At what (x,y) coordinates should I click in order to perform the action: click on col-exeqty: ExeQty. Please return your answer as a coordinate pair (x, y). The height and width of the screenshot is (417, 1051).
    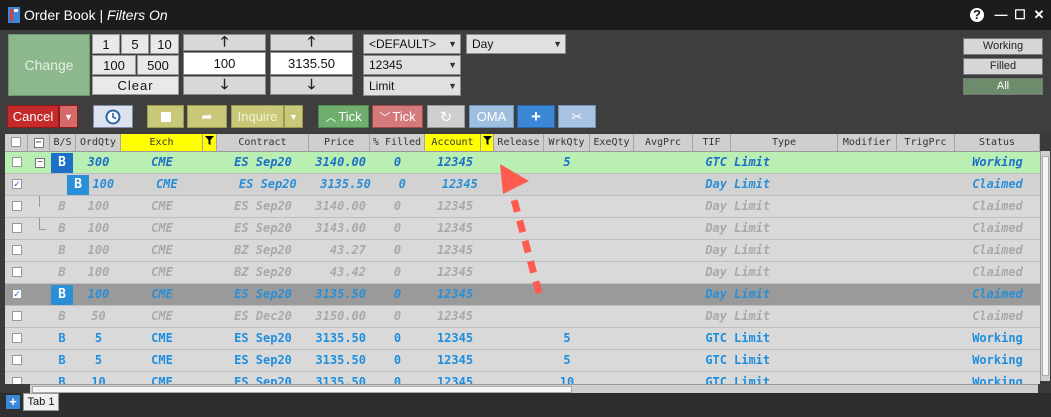
    Looking at the image, I should click on (612, 142).